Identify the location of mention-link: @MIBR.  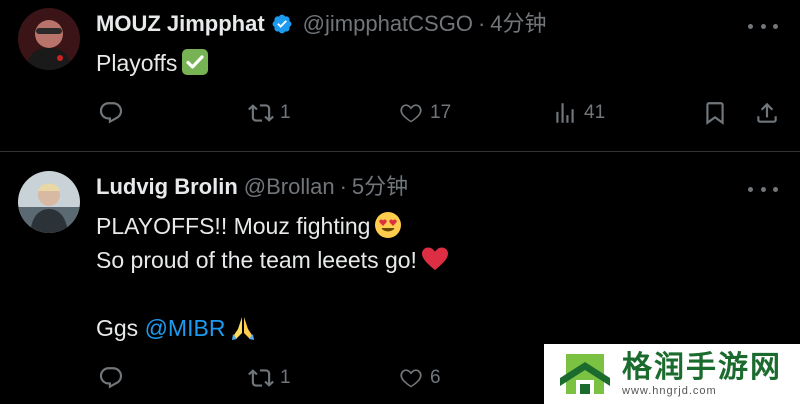
(185, 328).